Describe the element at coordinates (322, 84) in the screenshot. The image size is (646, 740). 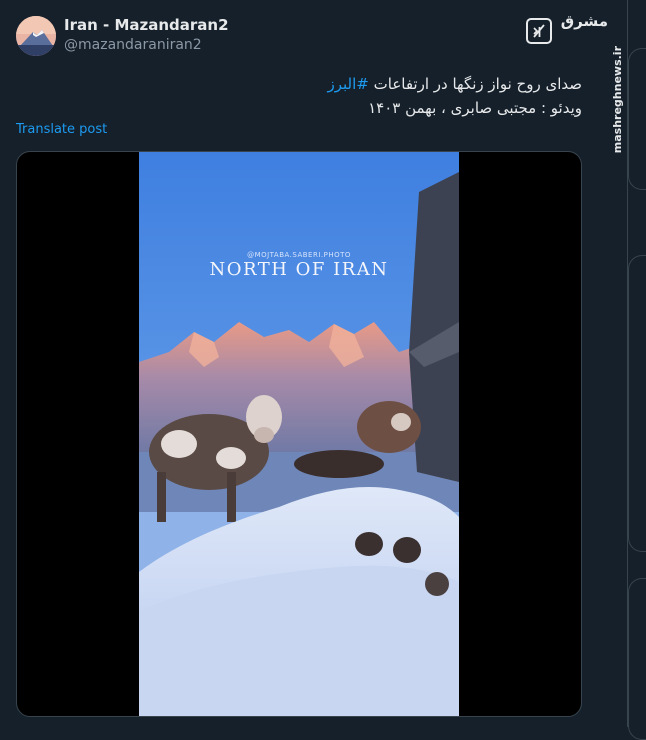
I see `post-text-line-1: صدای روح نواز زنگها در ارتفاعات #البرز` at that location.